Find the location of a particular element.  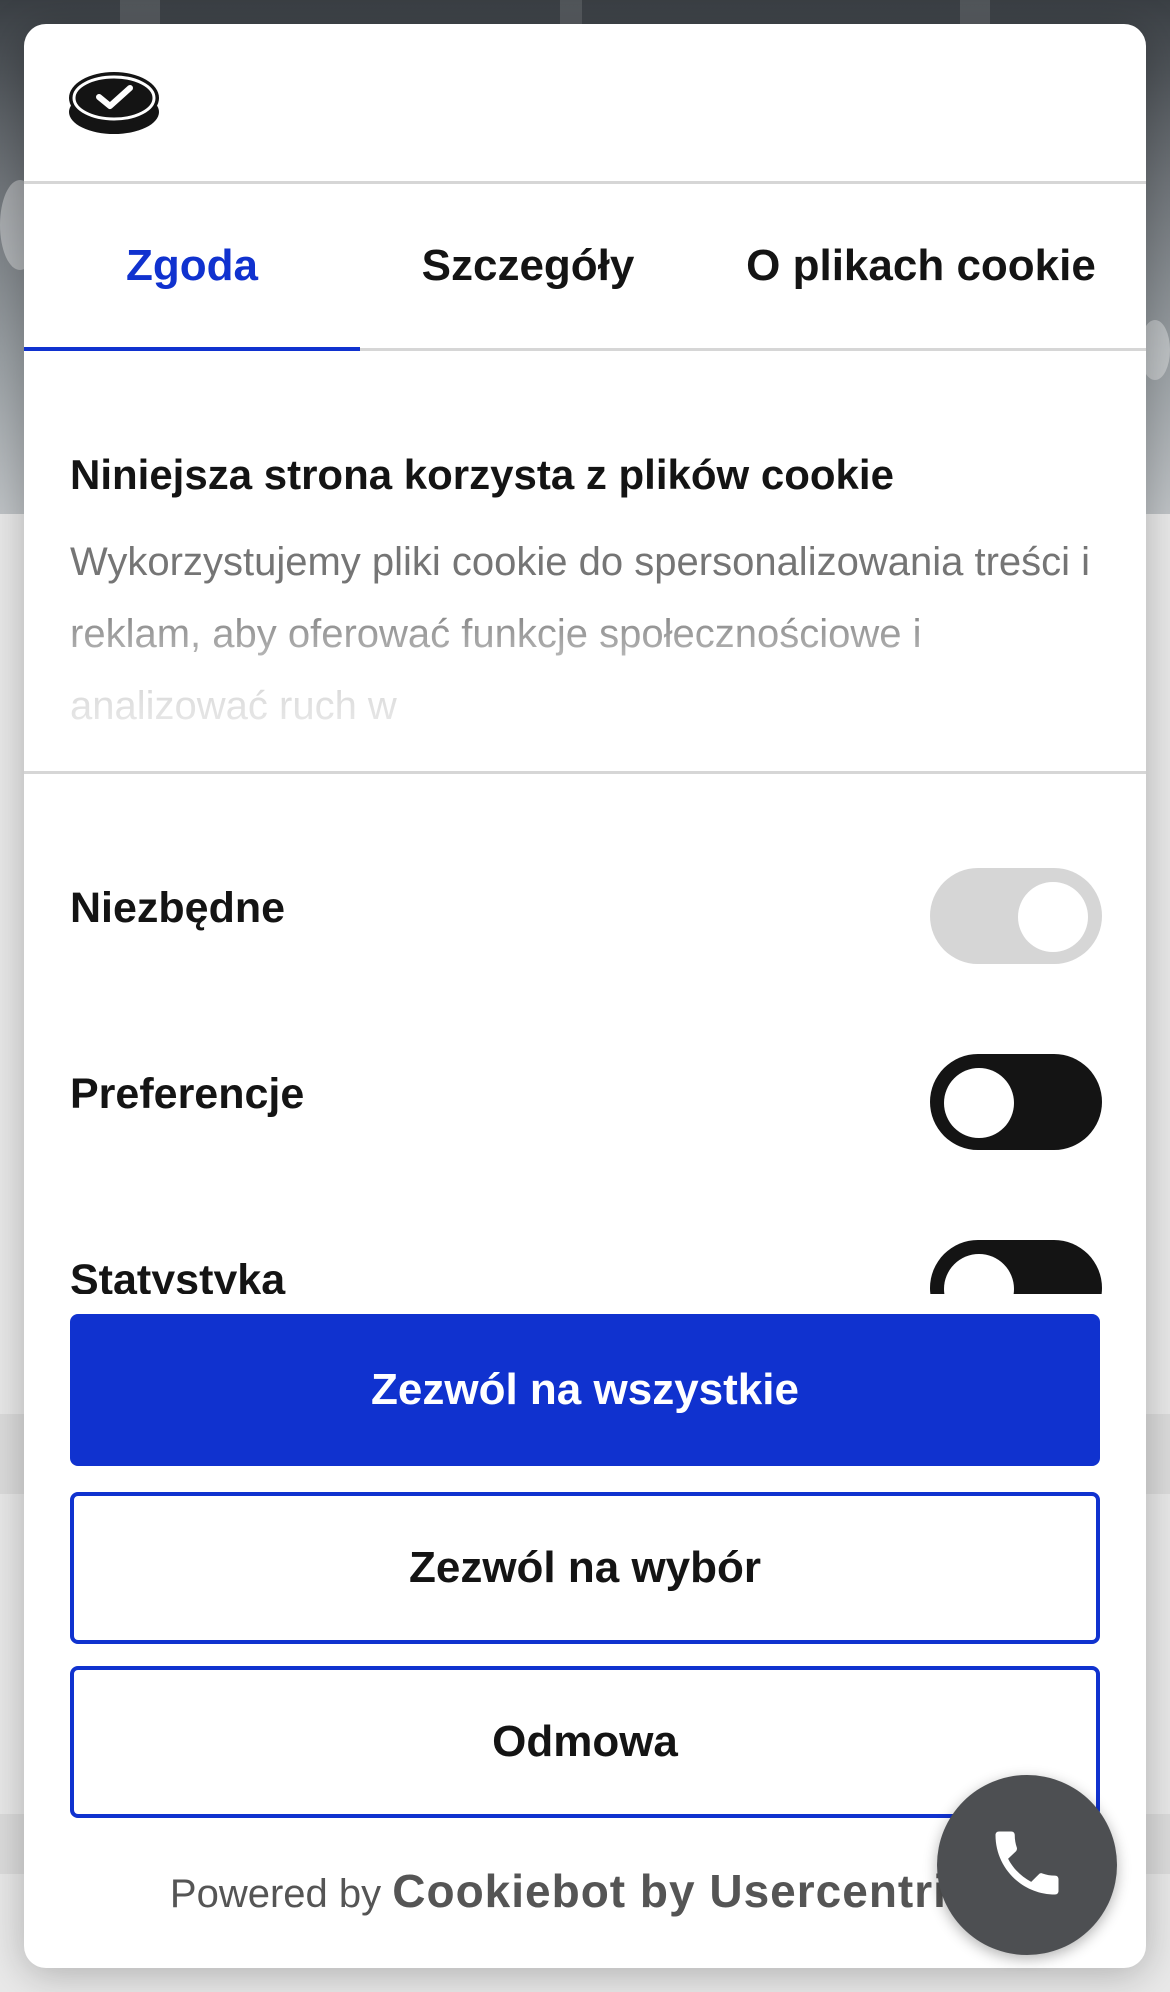

toggle-label-statistics: Statystyka is located at coordinates (178, 1275).